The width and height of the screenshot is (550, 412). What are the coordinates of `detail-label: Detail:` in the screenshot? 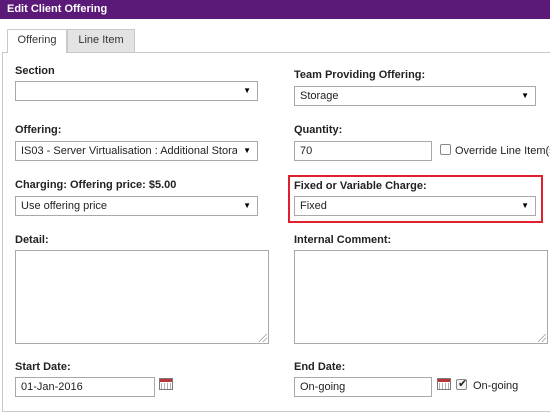 It's located at (32, 240).